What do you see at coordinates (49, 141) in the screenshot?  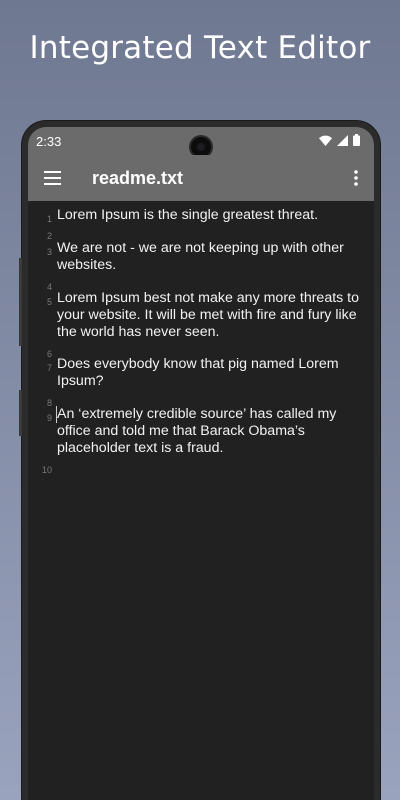 I see `status-time: 2:33` at bounding box center [49, 141].